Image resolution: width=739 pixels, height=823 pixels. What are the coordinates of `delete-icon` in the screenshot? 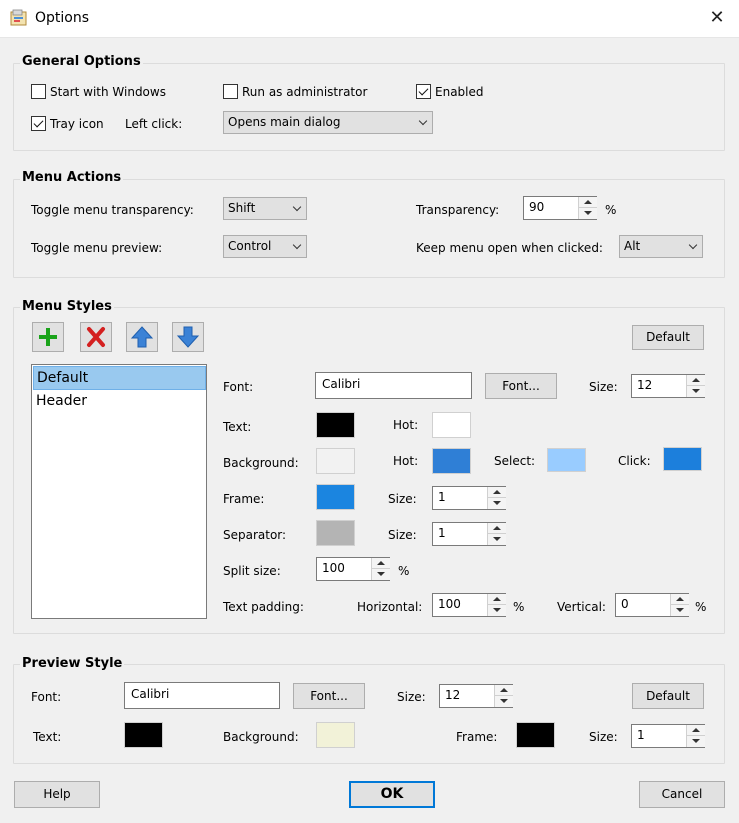 It's located at (96, 337).